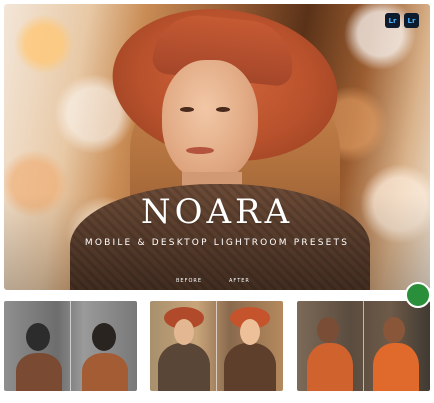 This screenshot has width=434, height=403. I want to click on lips, so click(200, 150).